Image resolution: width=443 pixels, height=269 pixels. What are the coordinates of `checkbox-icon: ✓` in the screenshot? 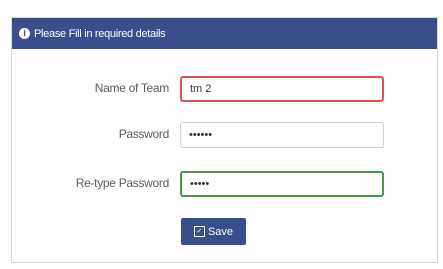 It's located at (199, 231).